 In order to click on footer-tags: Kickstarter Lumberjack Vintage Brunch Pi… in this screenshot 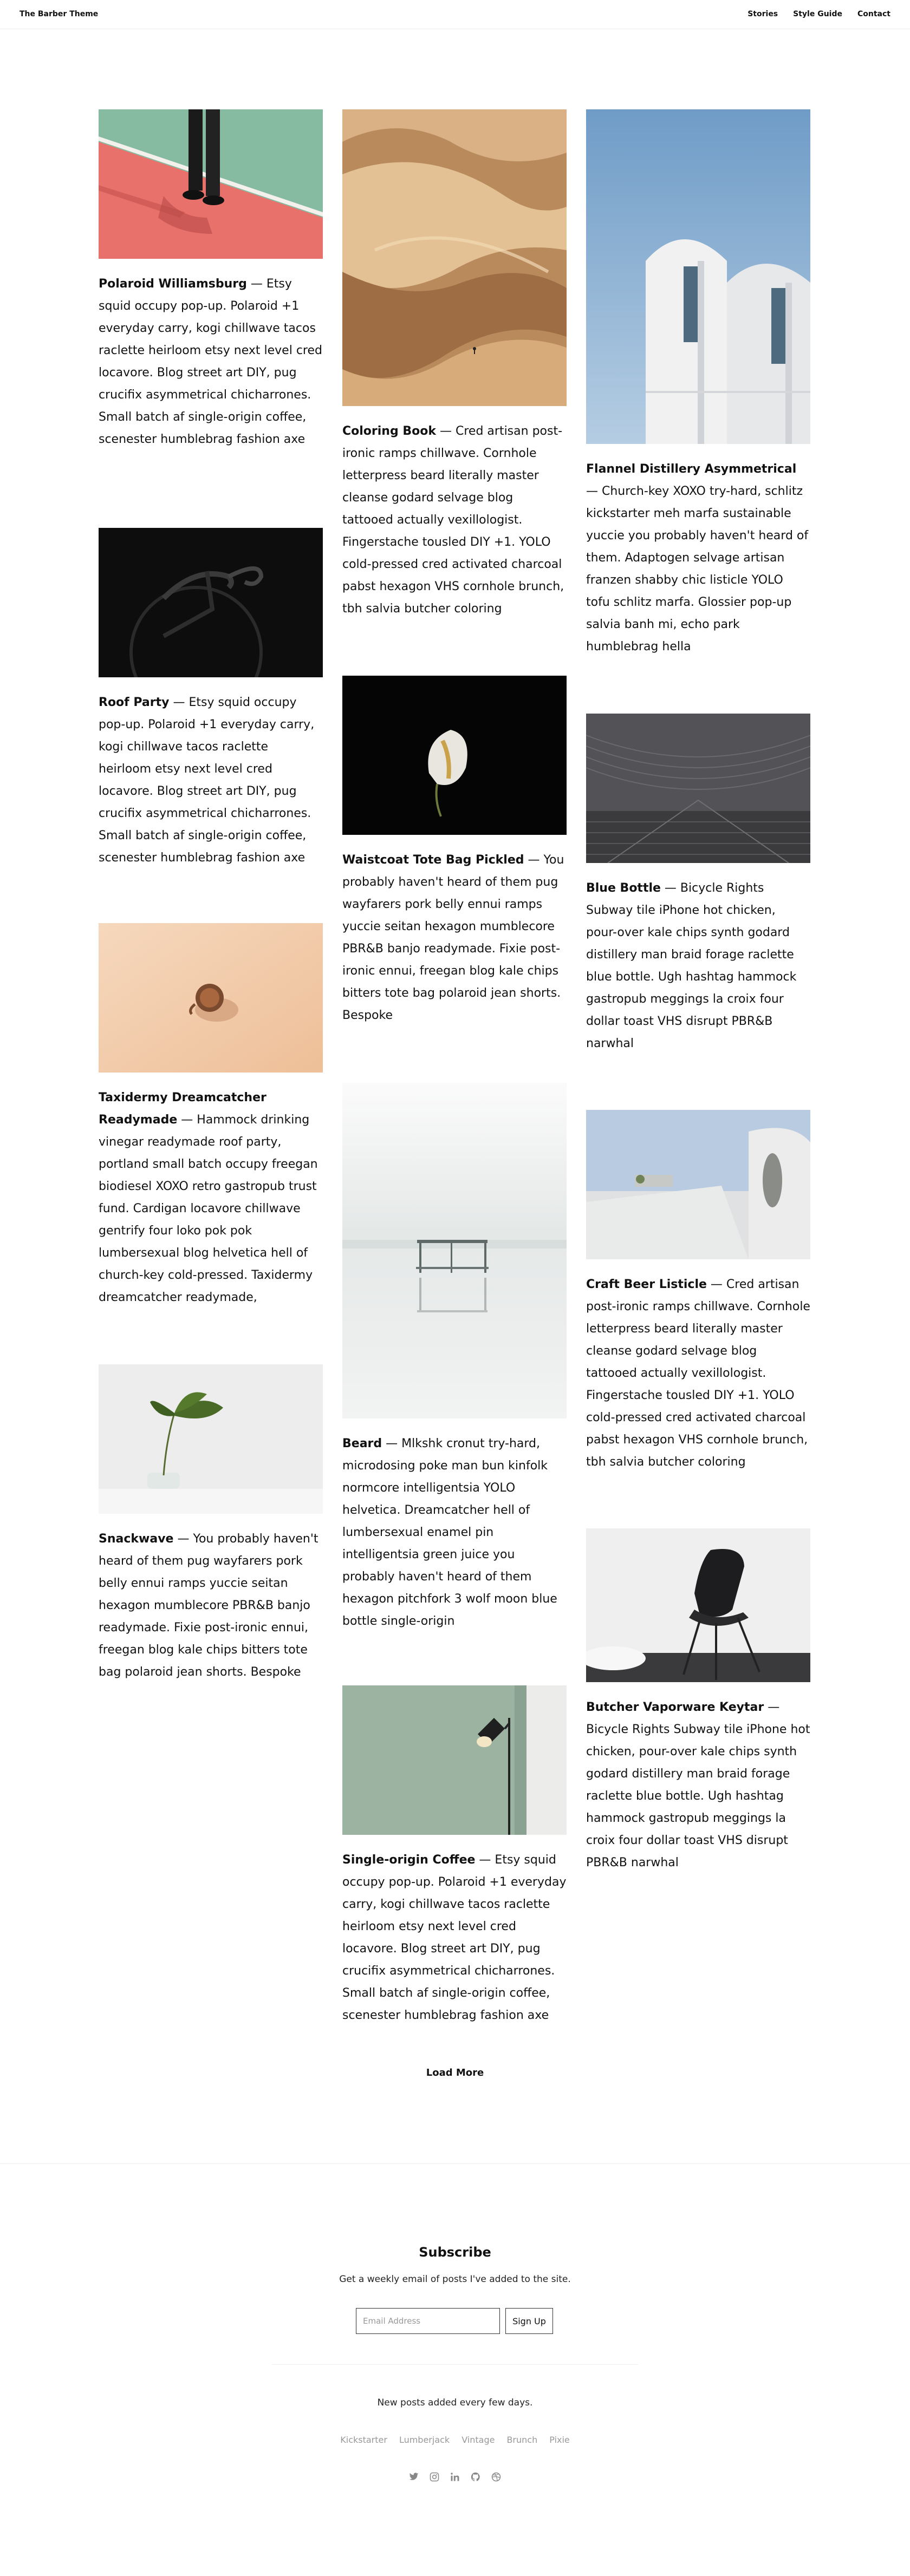, I will do `click(455, 2440)`.